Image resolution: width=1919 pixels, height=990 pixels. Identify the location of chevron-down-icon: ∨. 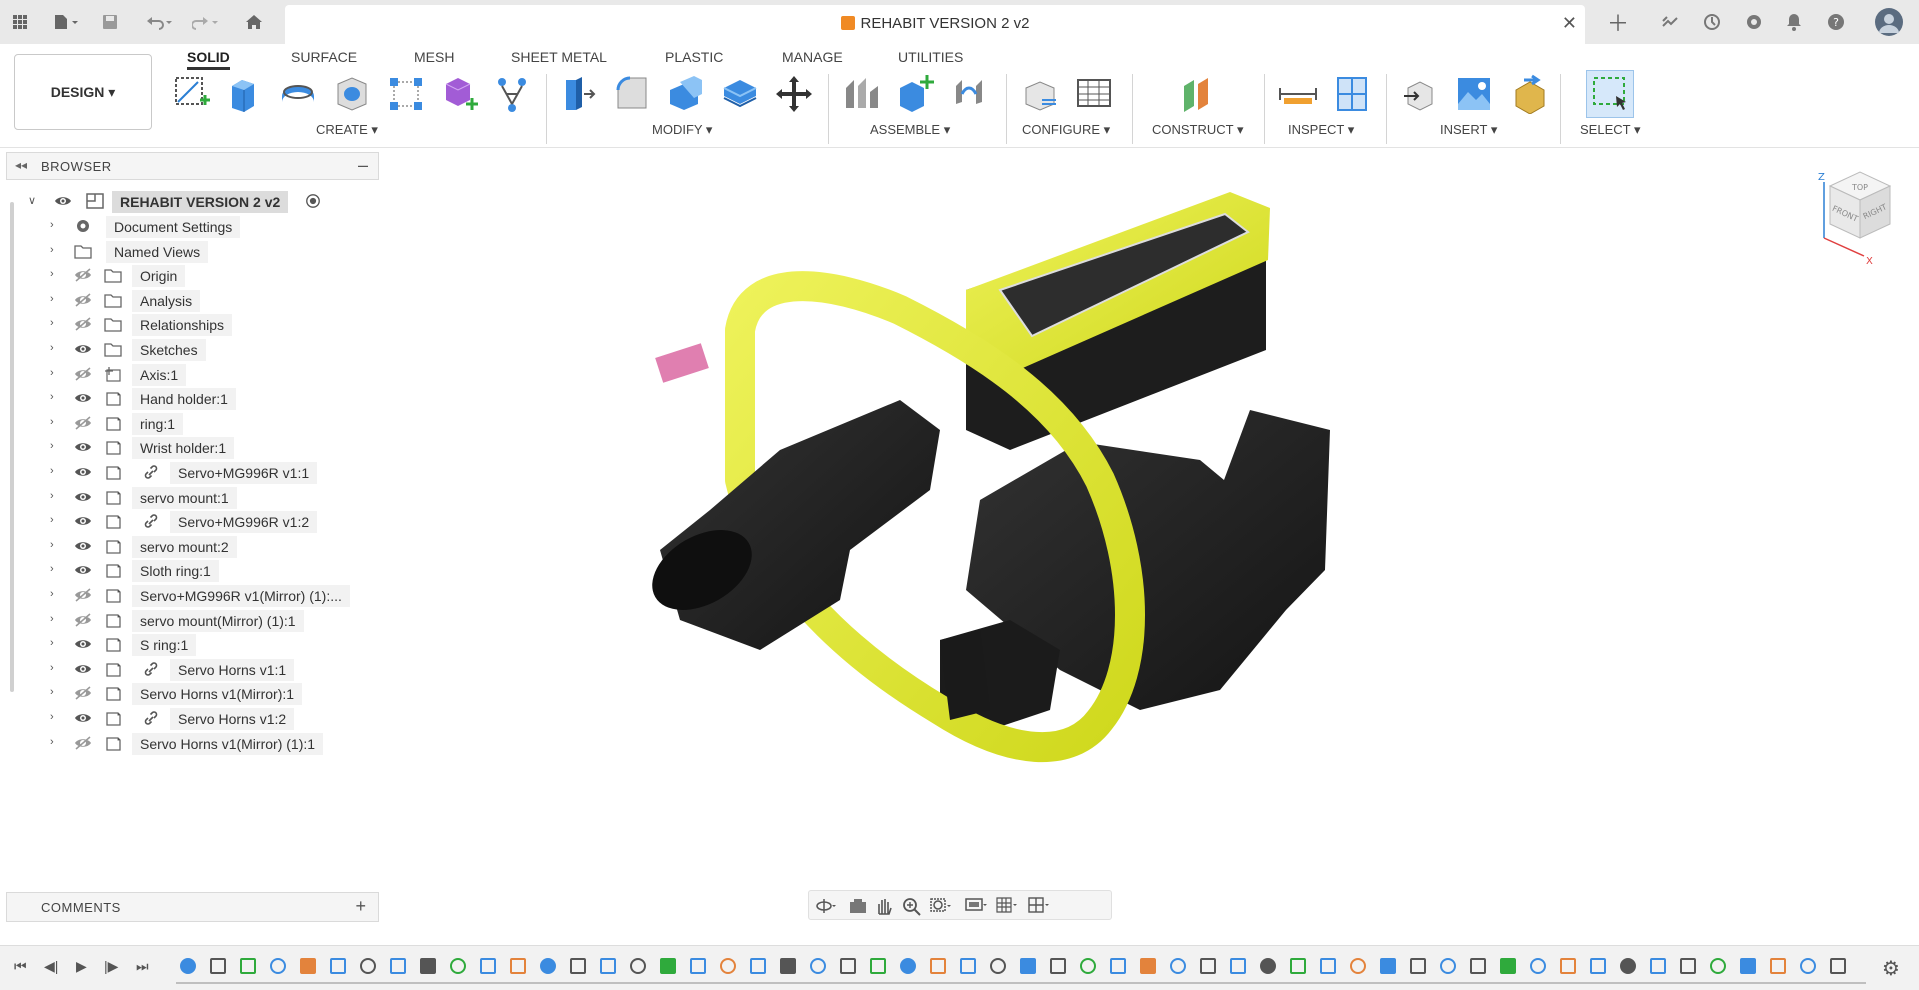
(32, 200).